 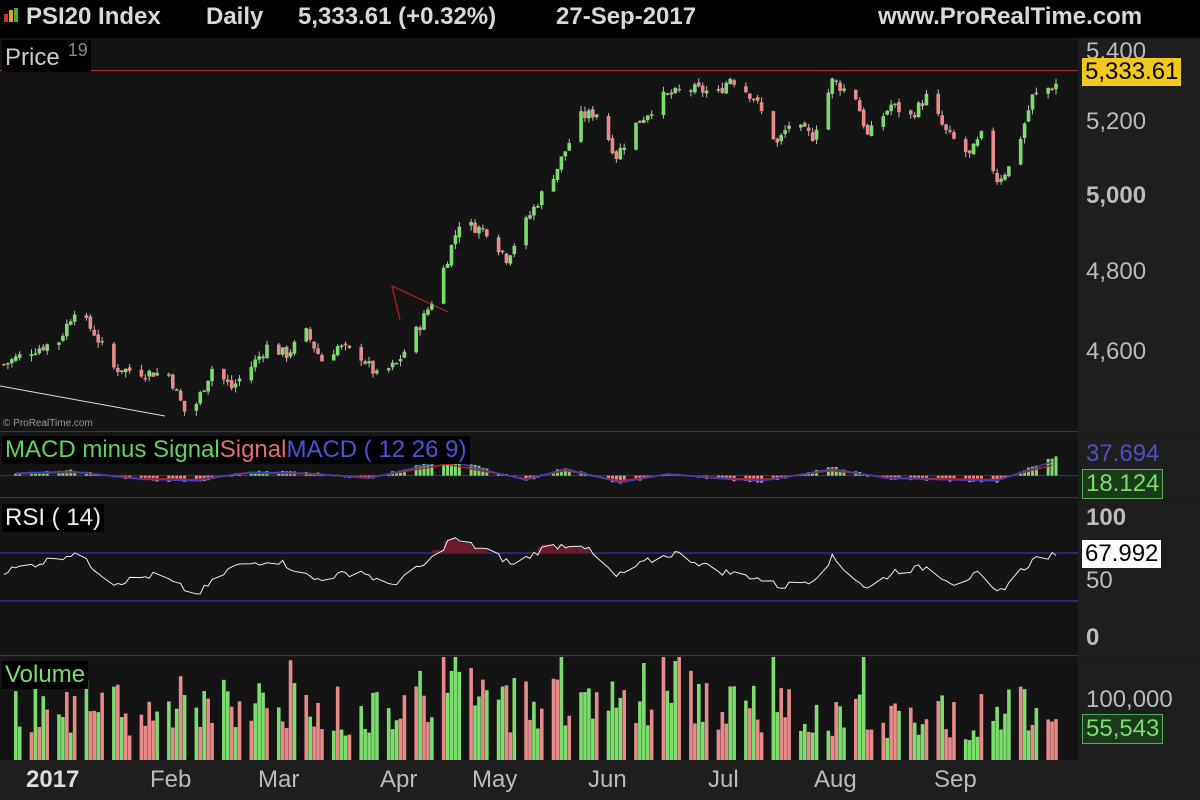 What do you see at coordinates (1093, 637) in the screenshot?
I see `rsi-tick-0: 0` at bounding box center [1093, 637].